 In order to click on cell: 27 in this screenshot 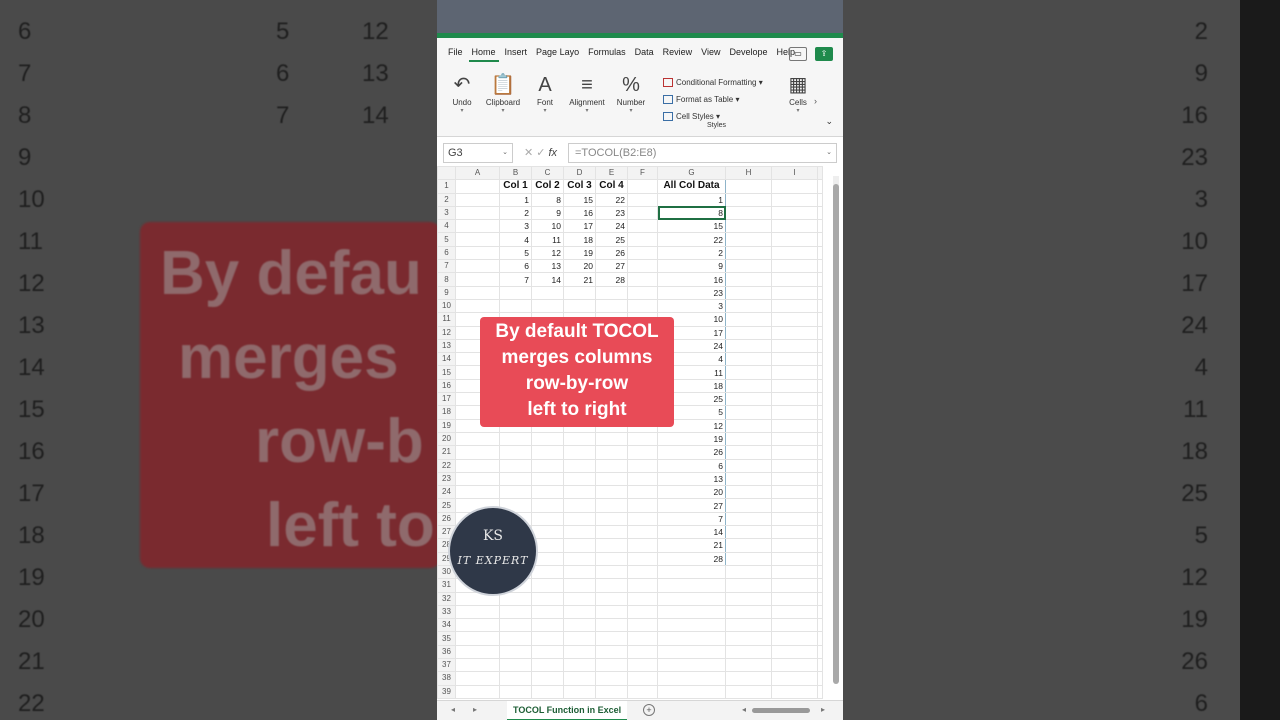, I will do `click(611, 266)`.